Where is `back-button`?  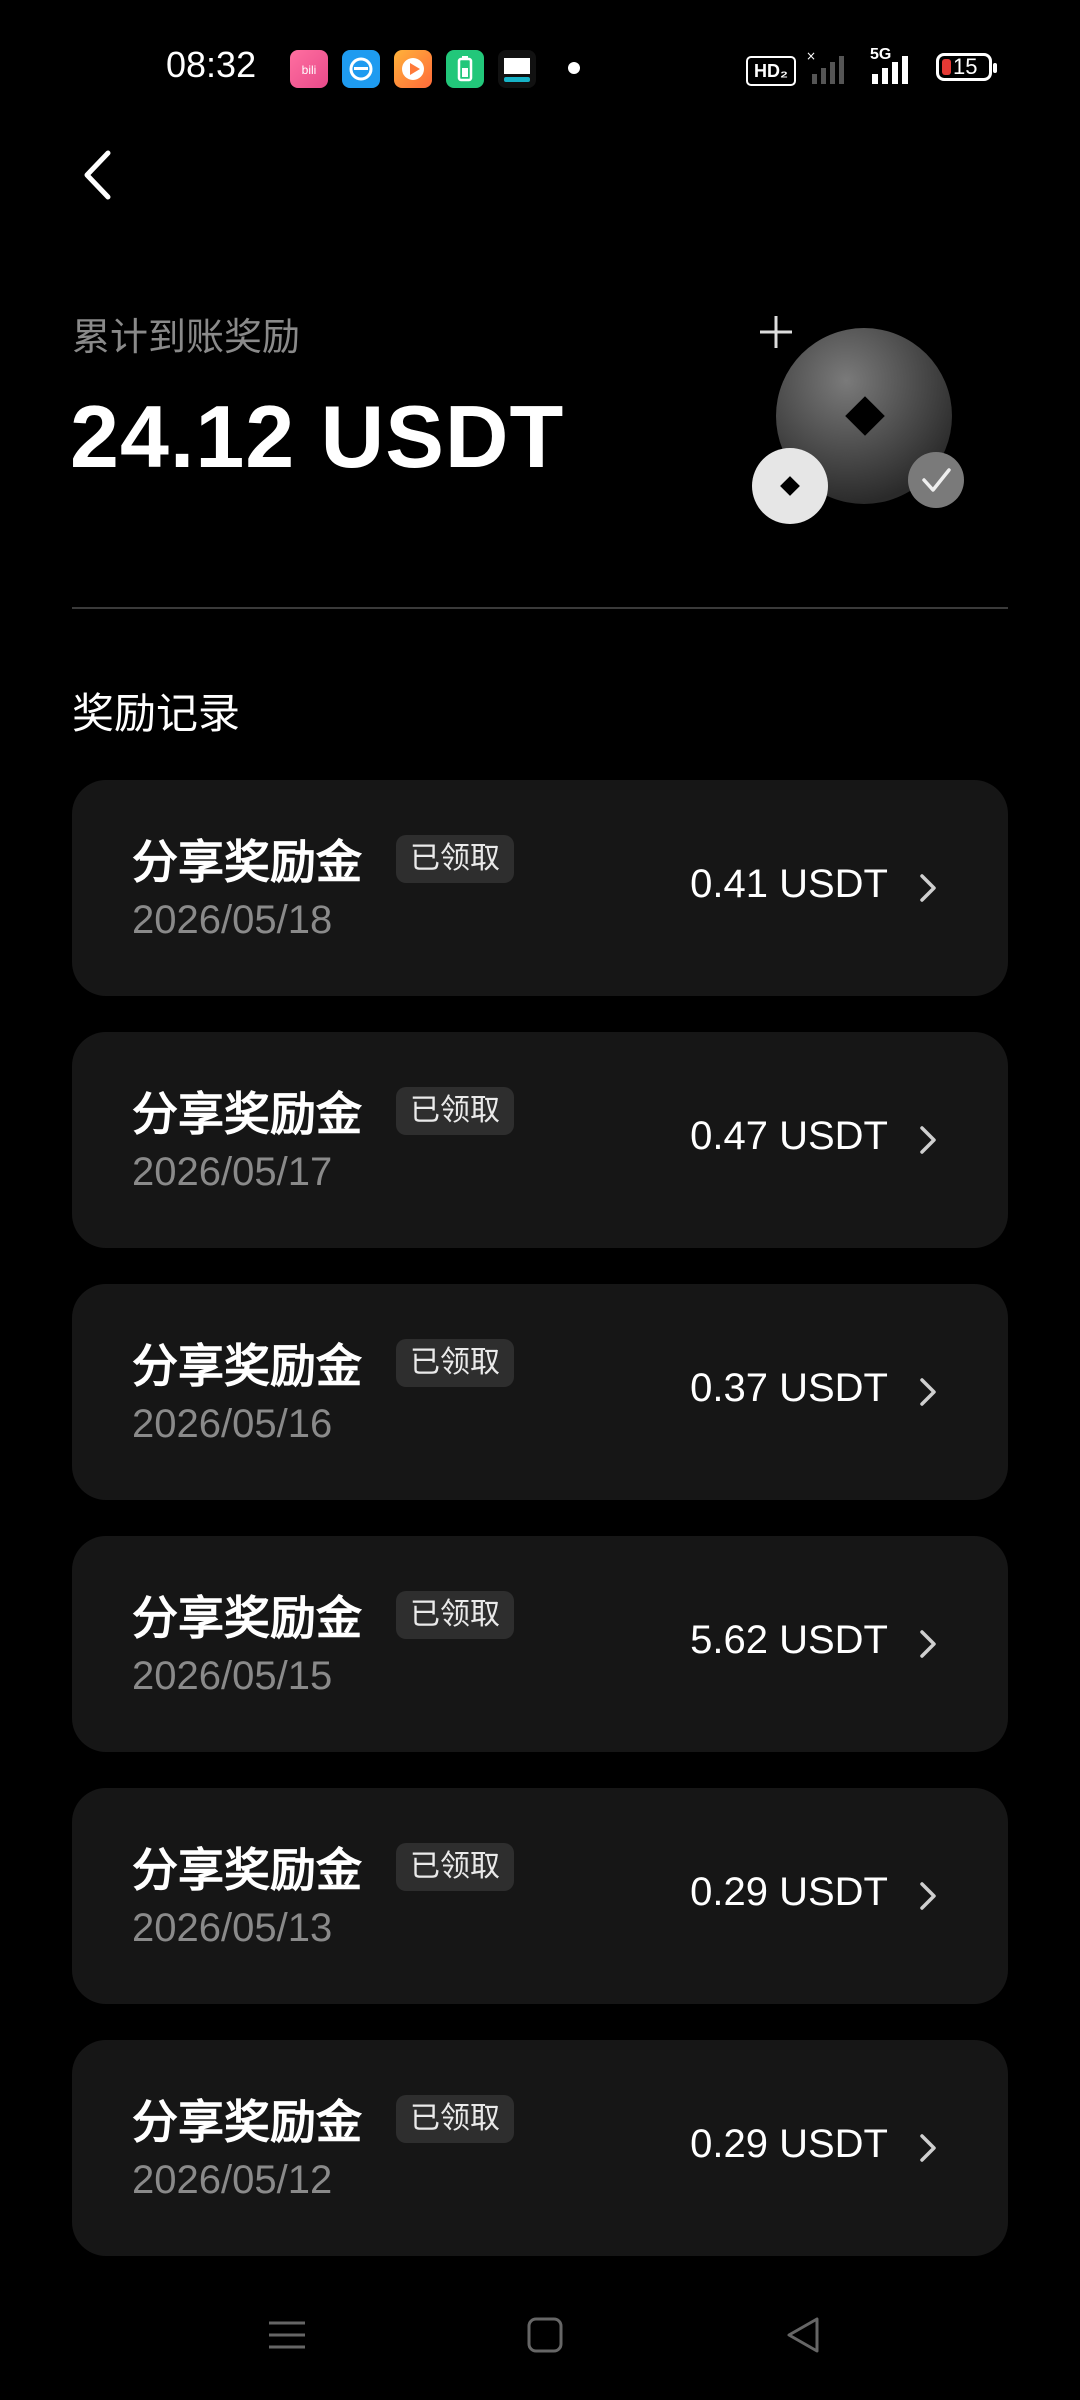
back-button is located at coordinates (97, 175).